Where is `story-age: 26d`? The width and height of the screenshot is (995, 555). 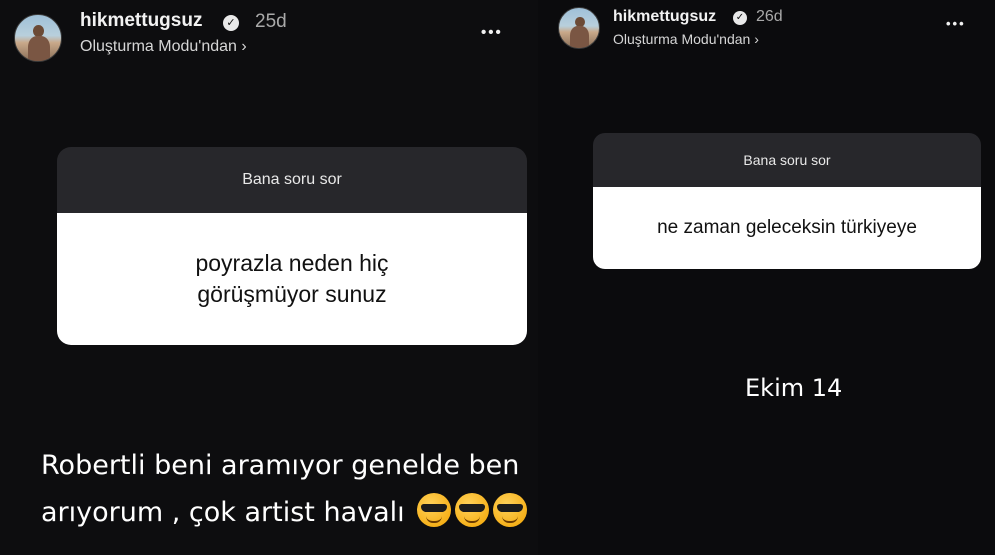
story-age: 26d is located at coordinates (769, 16).